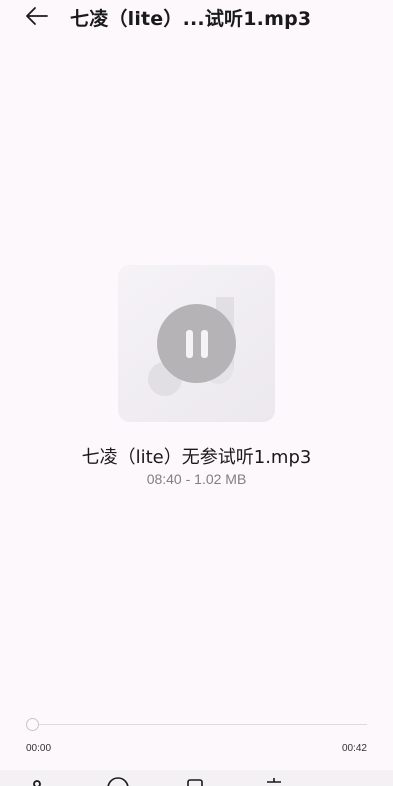 The width and height of the screenshot is (393, 786). I want to click on delete-icon, so click(274, 781).